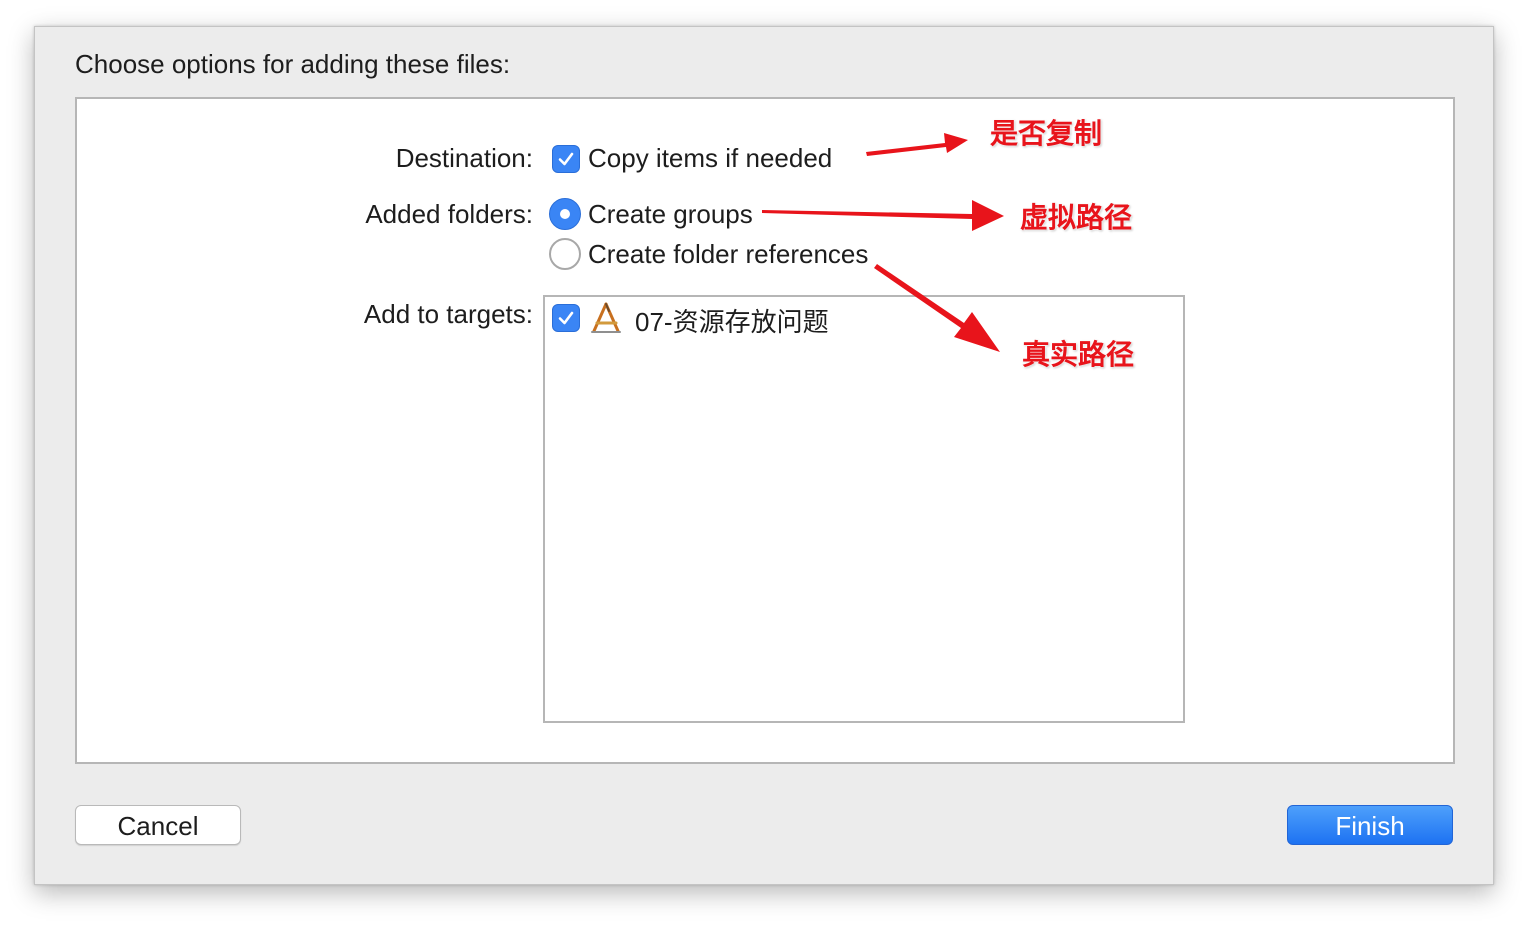 The height and width of the screenshot is (928, 1528). What do you see at coordinates (1076, 217) in the screenshot?
I see `annotation-groups: 虚拟路径` at bounding box center [1076, 217].